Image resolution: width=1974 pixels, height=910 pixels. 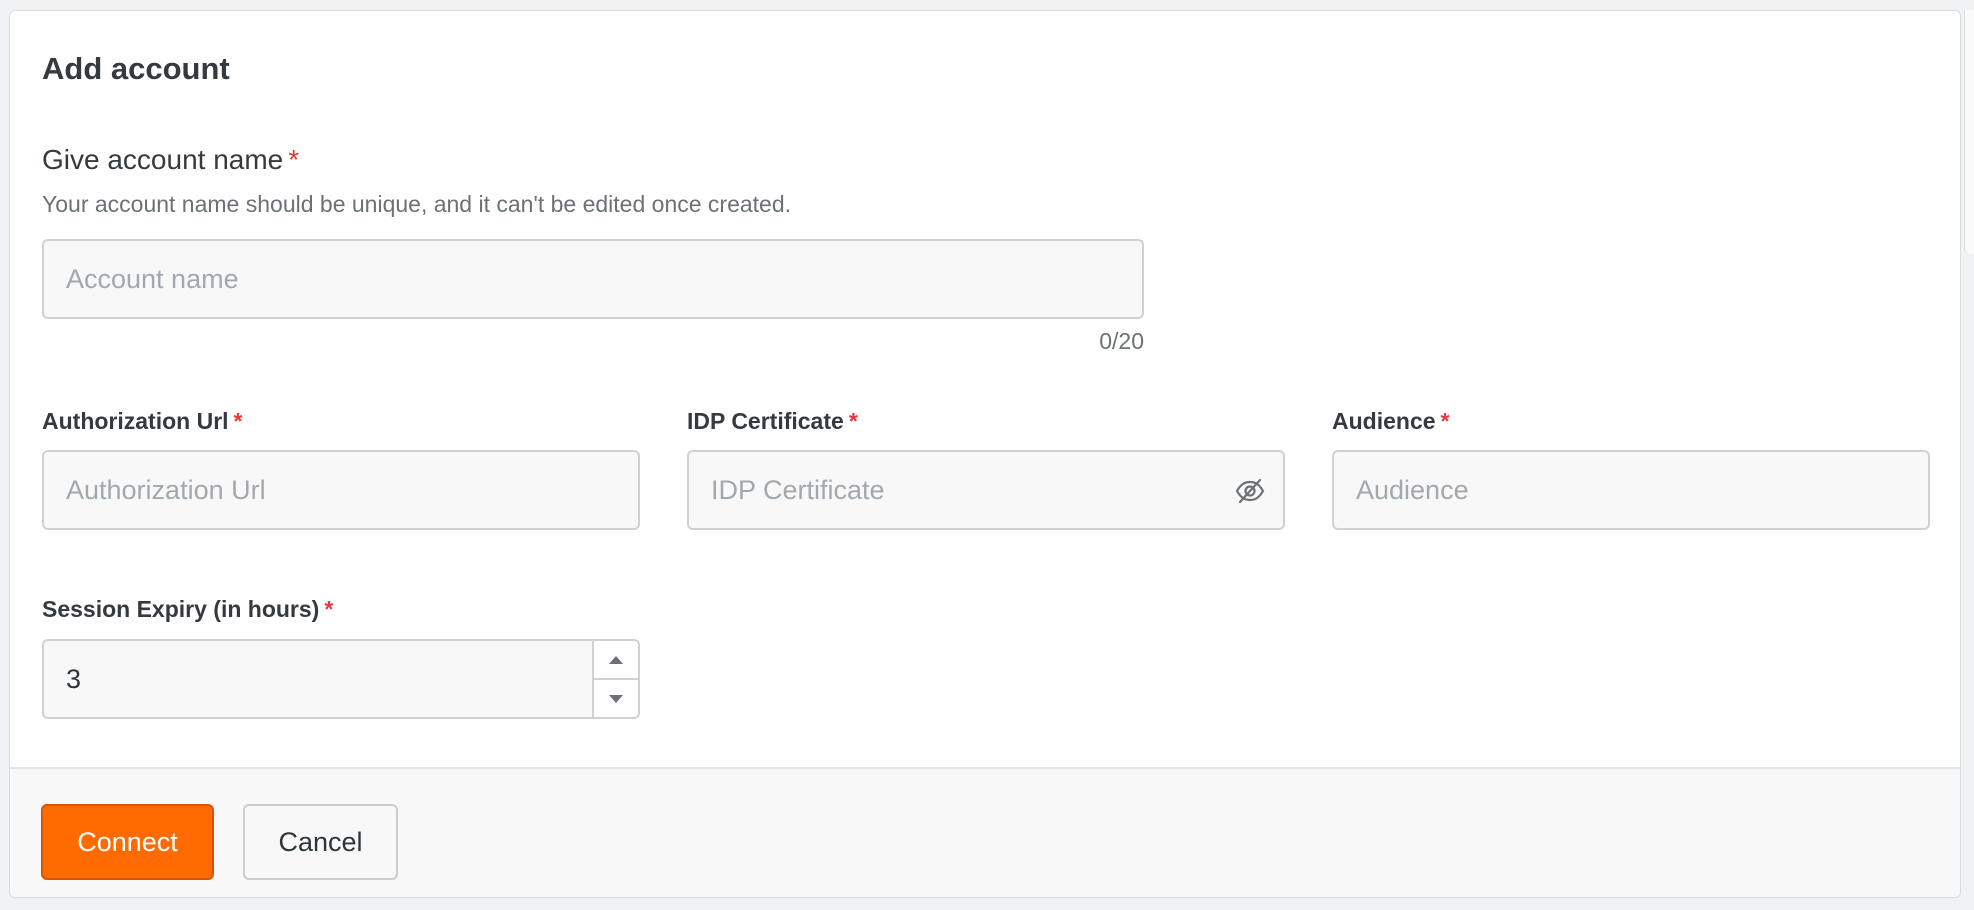 What do you see at coordinates (986, 490) in the screenshot?
I see `idp-certificate-input` at bounding box center [986, 490].